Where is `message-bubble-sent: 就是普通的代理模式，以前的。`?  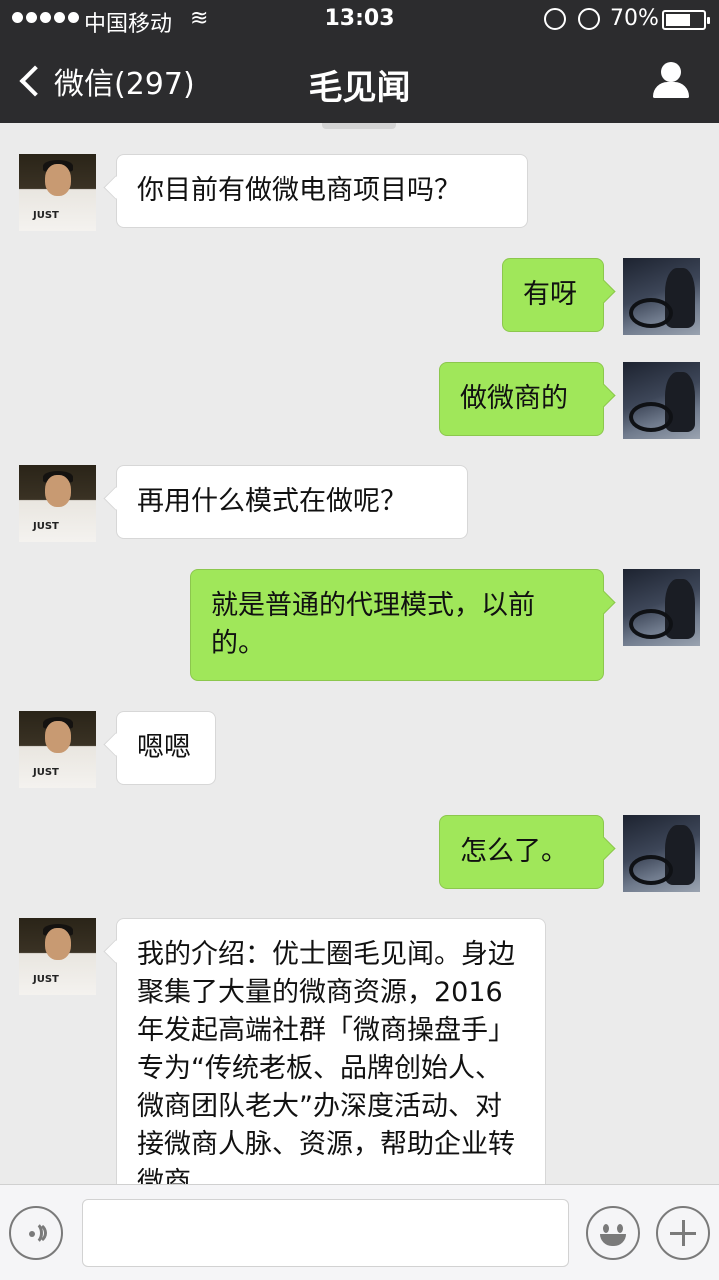
message-bubble-sent: 就是普通的代理模式，以前的。 is located at coordinates (397, 625).